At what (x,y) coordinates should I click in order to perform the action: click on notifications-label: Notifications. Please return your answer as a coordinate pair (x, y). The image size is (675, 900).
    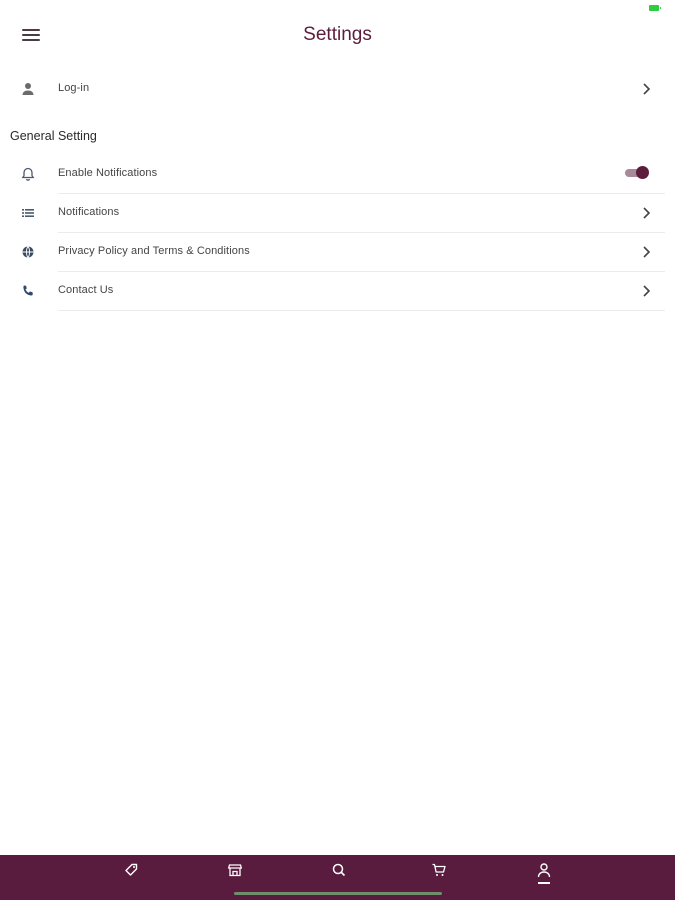
    Looking at the image, I should click on (89, 212).